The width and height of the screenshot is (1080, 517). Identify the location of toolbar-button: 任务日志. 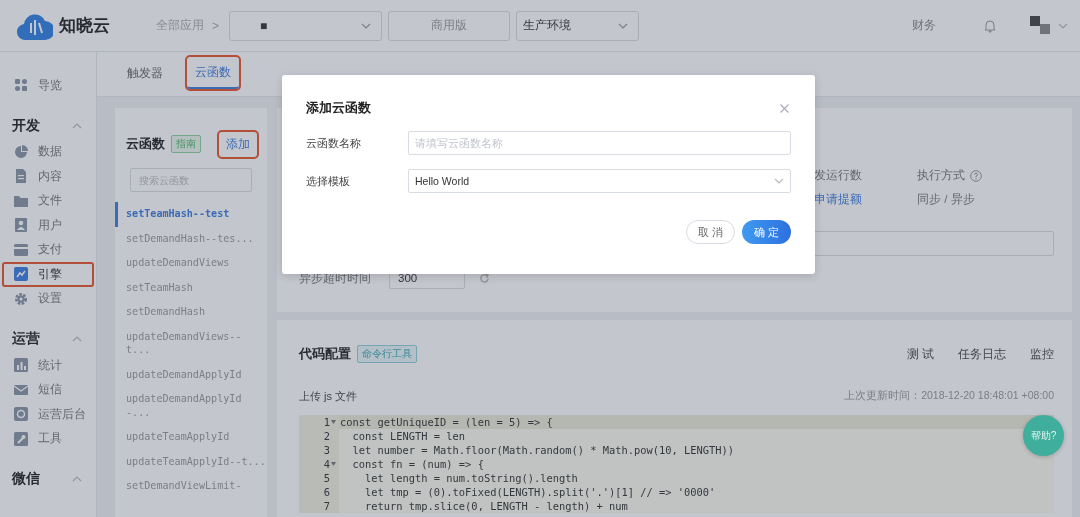
(982, 354).